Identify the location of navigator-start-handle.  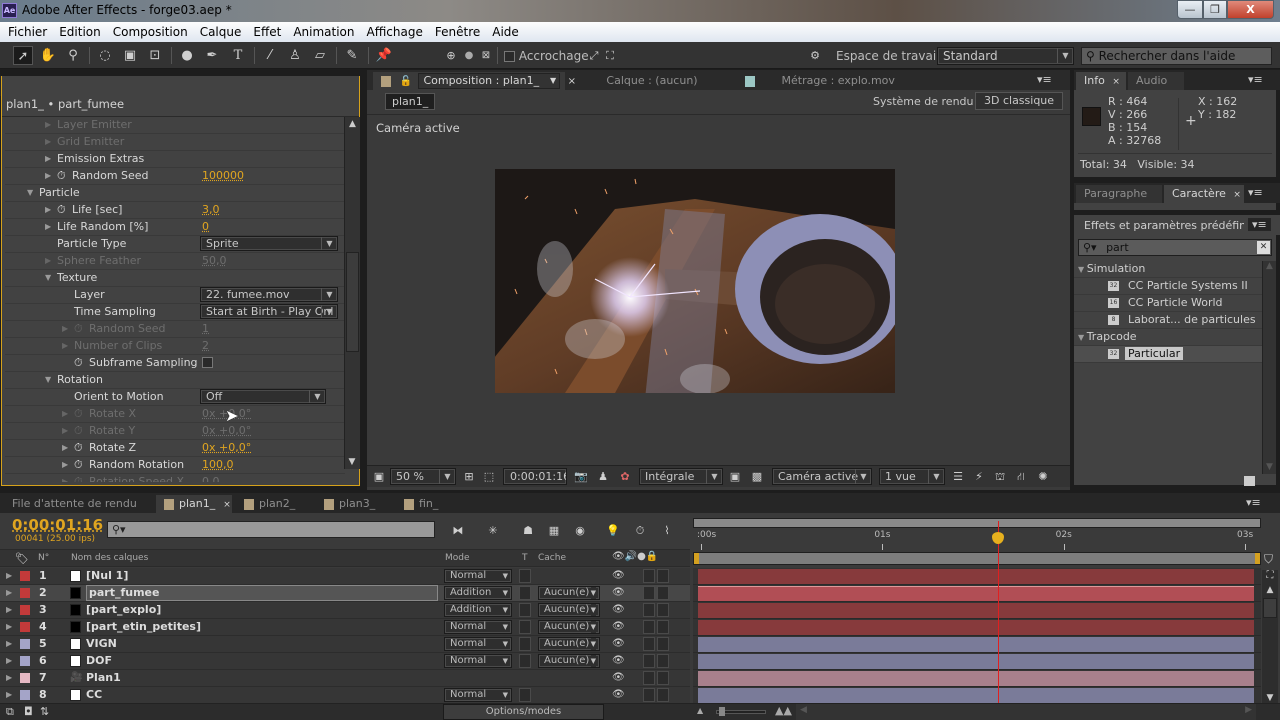
(696, 558).